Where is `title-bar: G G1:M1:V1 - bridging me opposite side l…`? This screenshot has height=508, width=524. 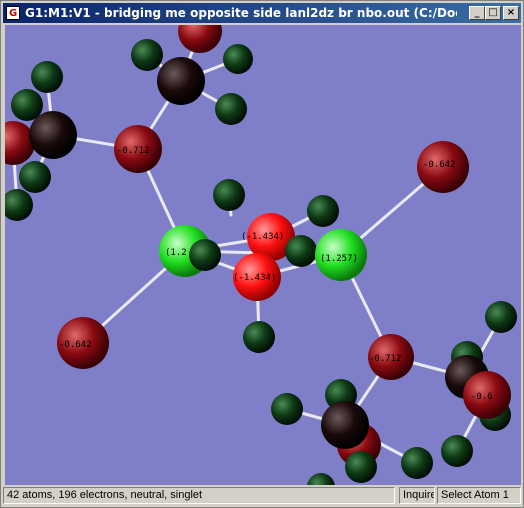
title-bar: G G1:M1:V1 - bridging me opposite side l… is located at coordinates (262, 13).